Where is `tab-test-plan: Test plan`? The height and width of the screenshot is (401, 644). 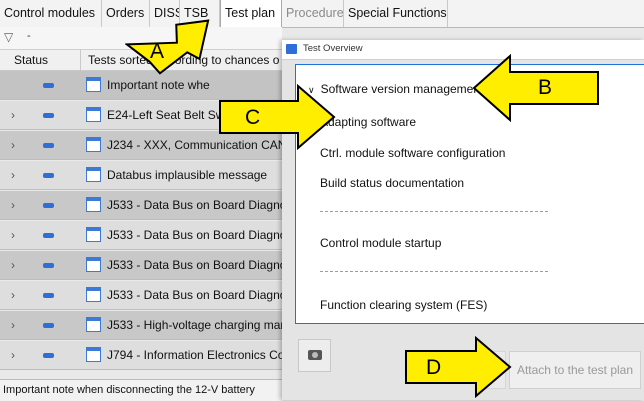 tab-test-plan: Test plan is located at coordinates (251, 13).